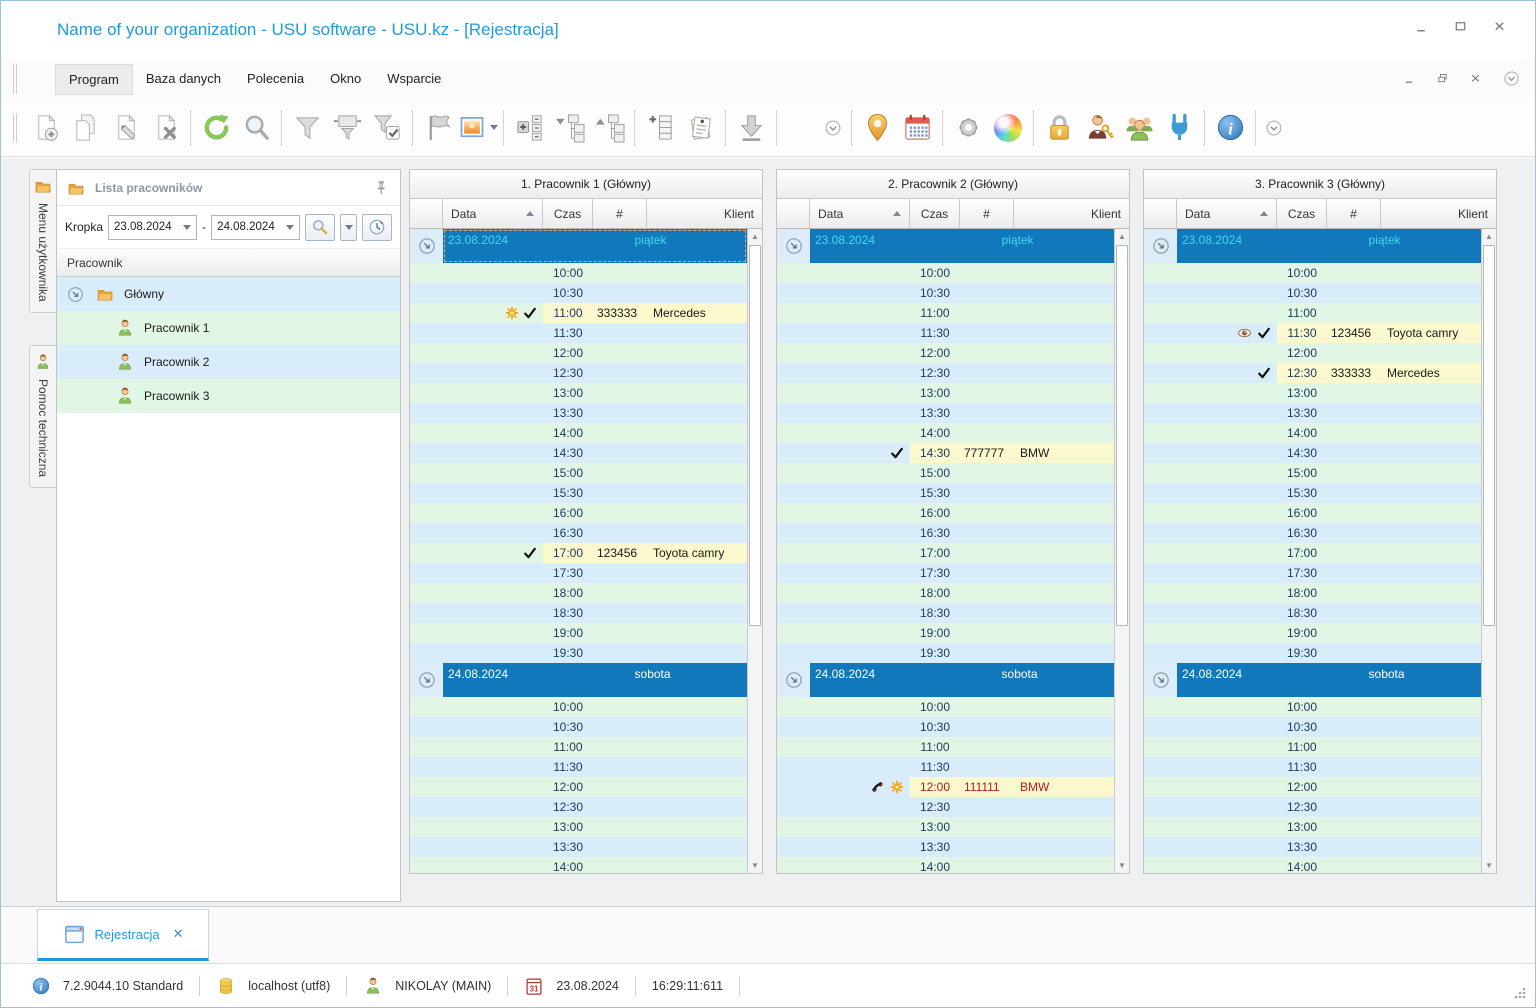 The image size is (1536, 1008). What do you see at coordinates (1139, 128) in the screenshot?
I see `users-button` at bounding box center [1139, 128].